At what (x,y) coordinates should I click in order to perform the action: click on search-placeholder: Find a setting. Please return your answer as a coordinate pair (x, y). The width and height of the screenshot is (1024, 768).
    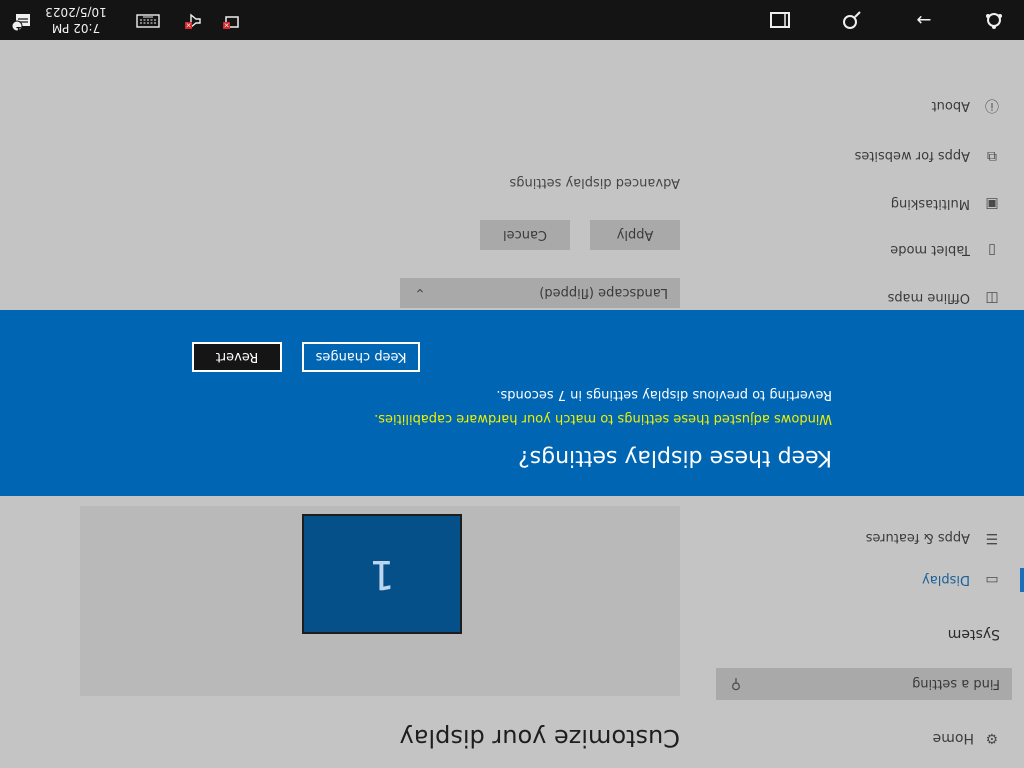
    Looking at the image, I should click on (956, 684).